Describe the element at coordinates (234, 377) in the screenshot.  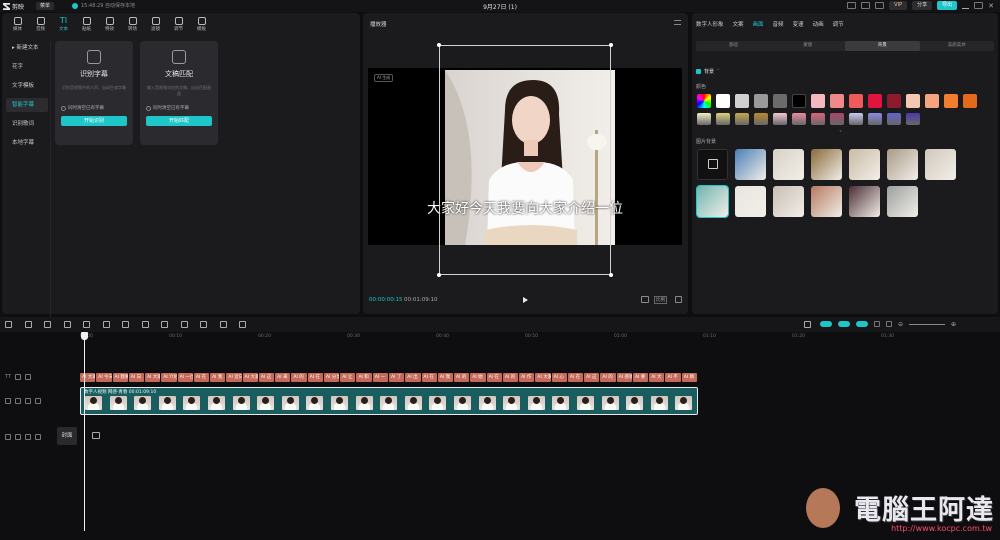
I see `subtitle-clip: AI 近日` at that location.